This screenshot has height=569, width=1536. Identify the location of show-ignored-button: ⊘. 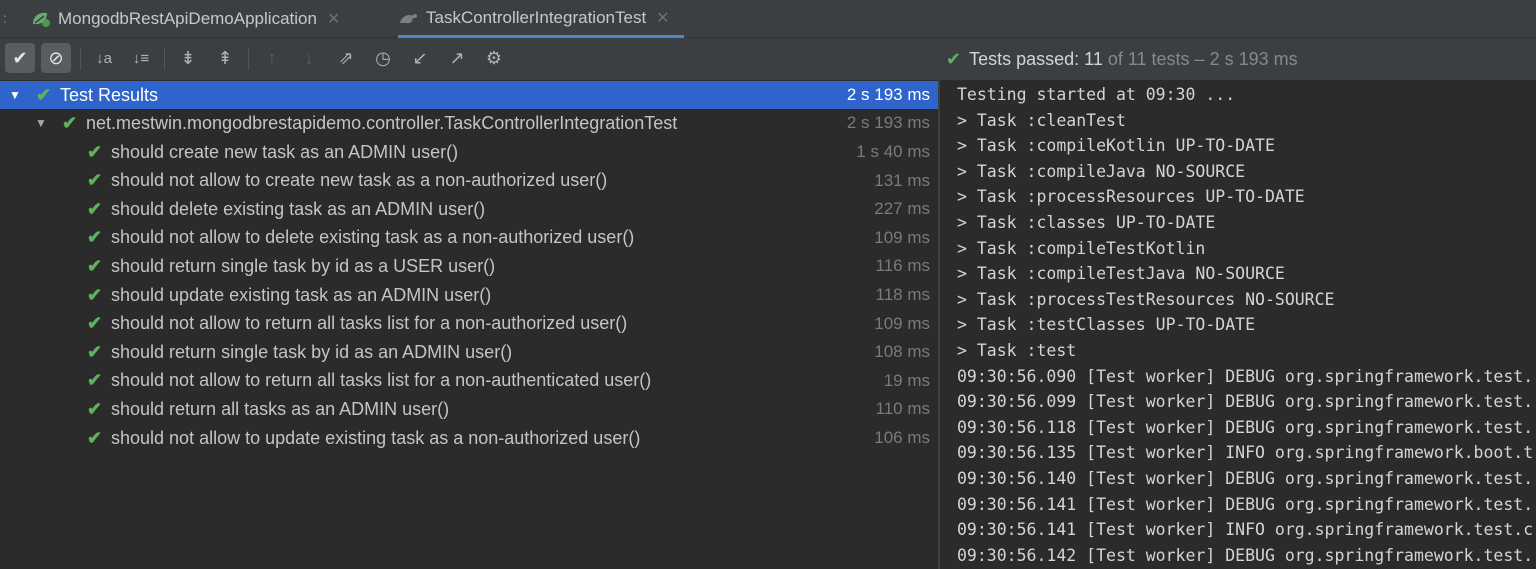
(56, 58).